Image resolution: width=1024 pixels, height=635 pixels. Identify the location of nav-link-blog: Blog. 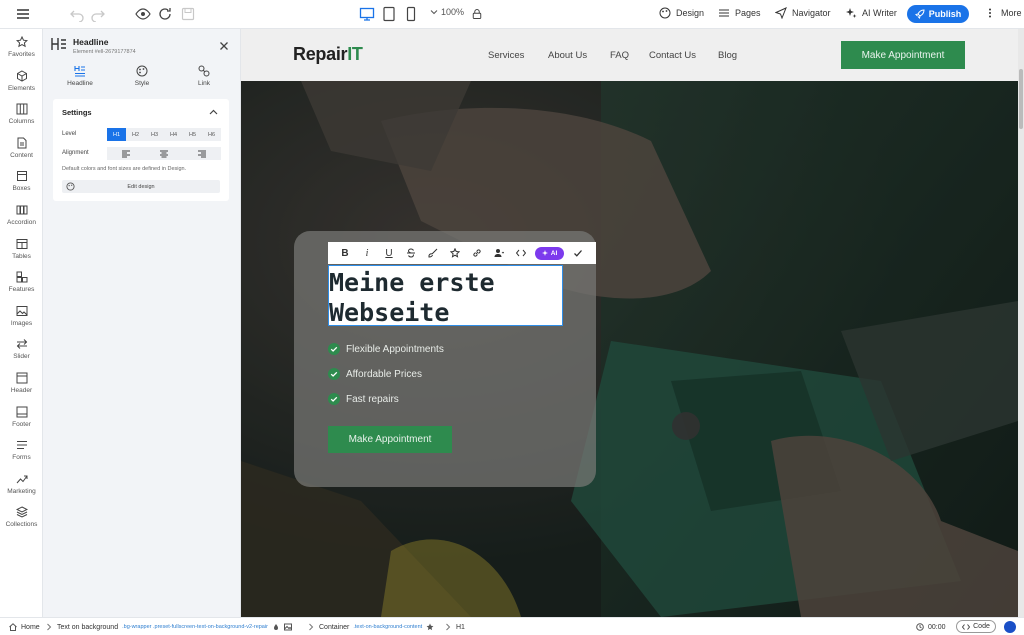
(727, 55).